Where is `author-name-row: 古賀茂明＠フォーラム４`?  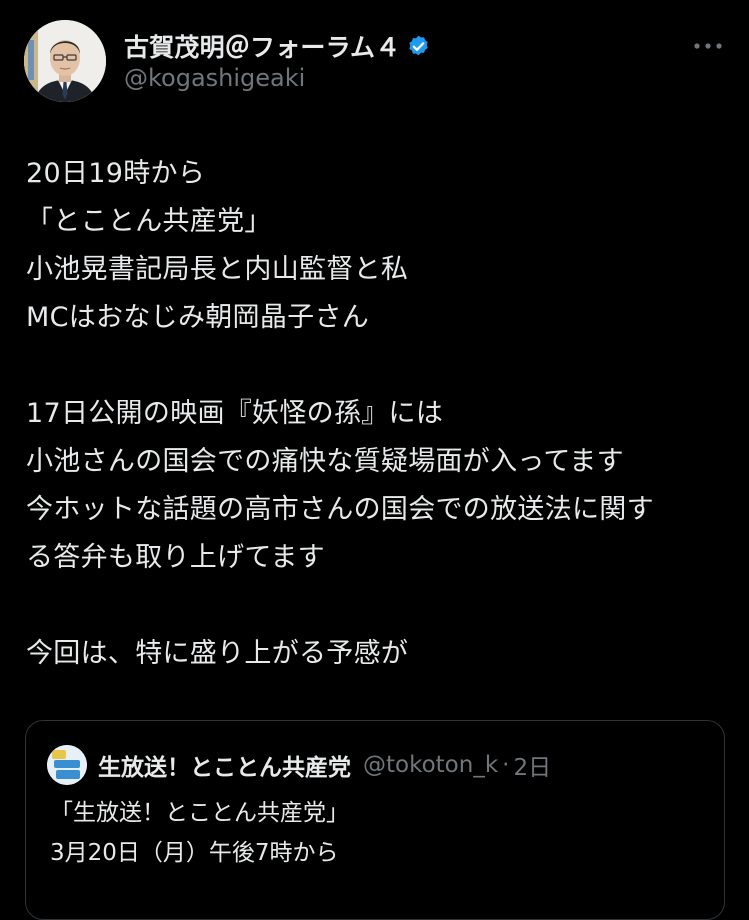 author-name-row: 古賀茂明＠フォーラム４ is located at coordinates (277, 46).